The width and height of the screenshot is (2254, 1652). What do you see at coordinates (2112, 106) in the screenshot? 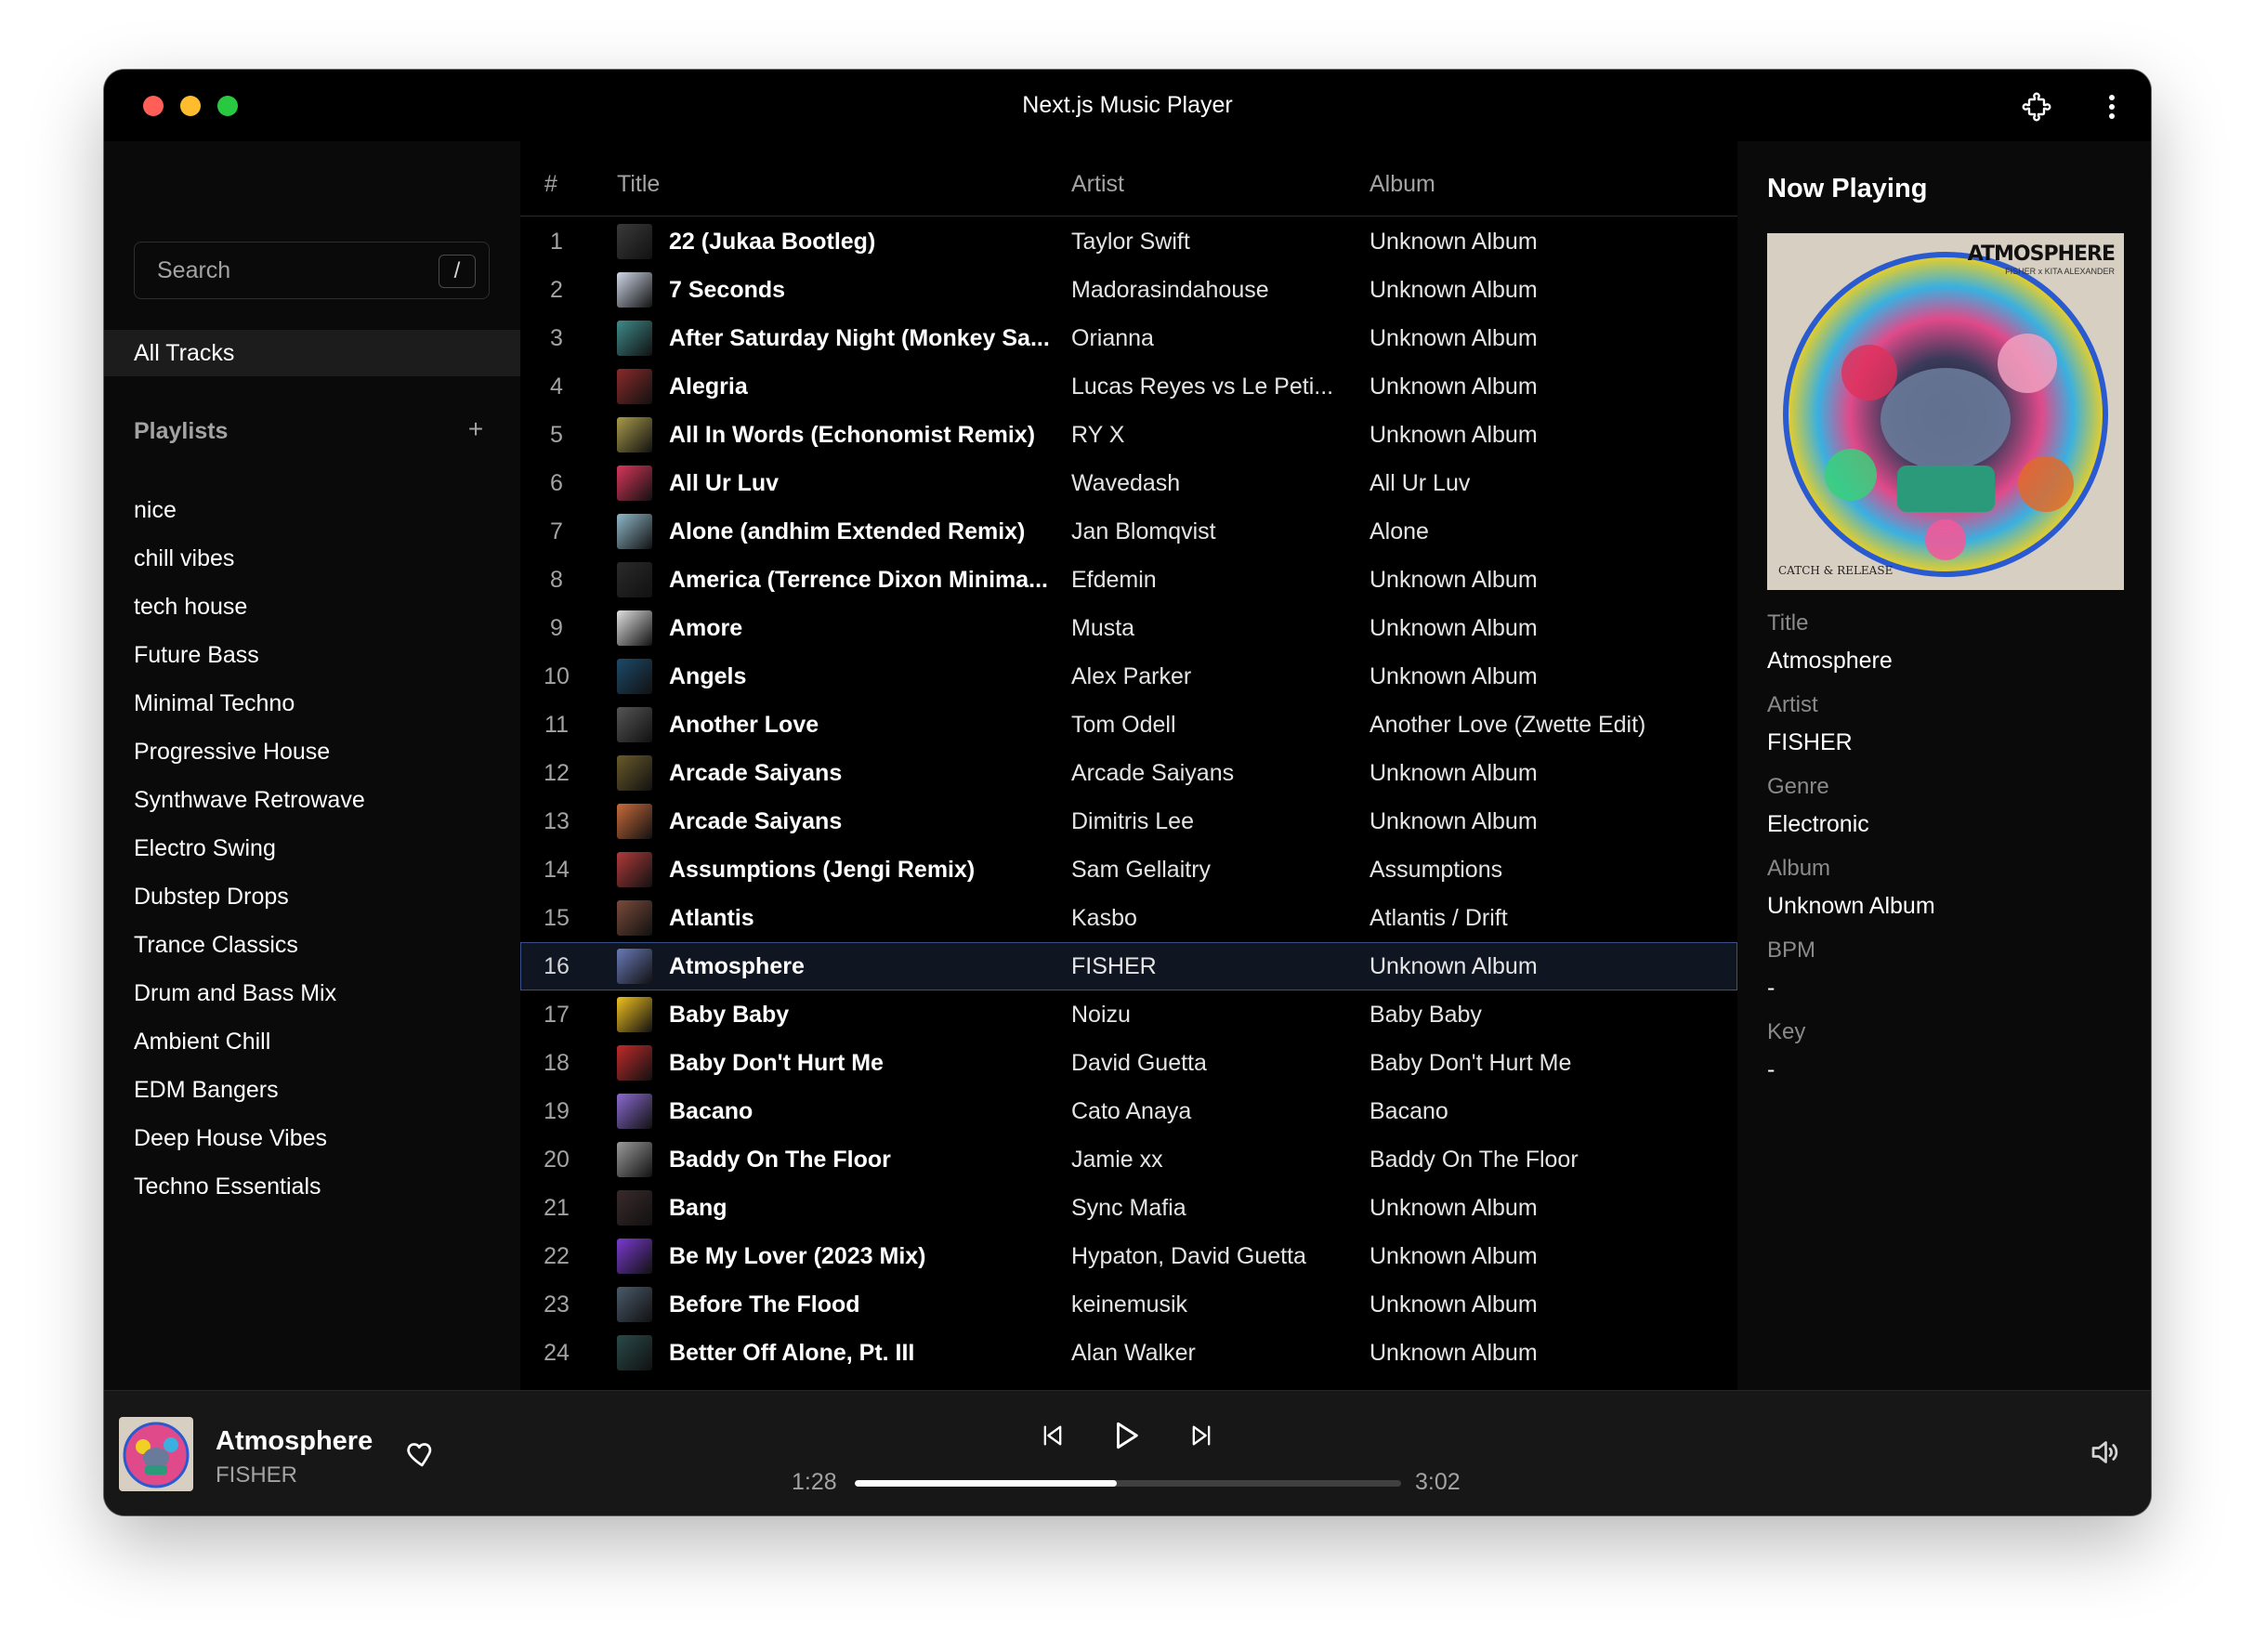
I see `more-vertical-icon` at bounding box center [2112, 106].